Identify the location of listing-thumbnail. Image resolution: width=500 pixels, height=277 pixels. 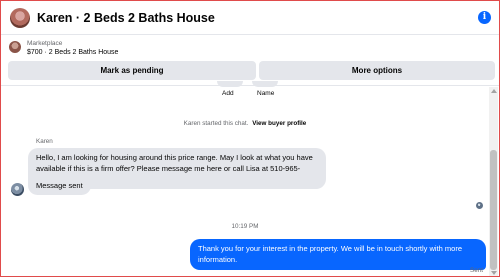
(15, 47).